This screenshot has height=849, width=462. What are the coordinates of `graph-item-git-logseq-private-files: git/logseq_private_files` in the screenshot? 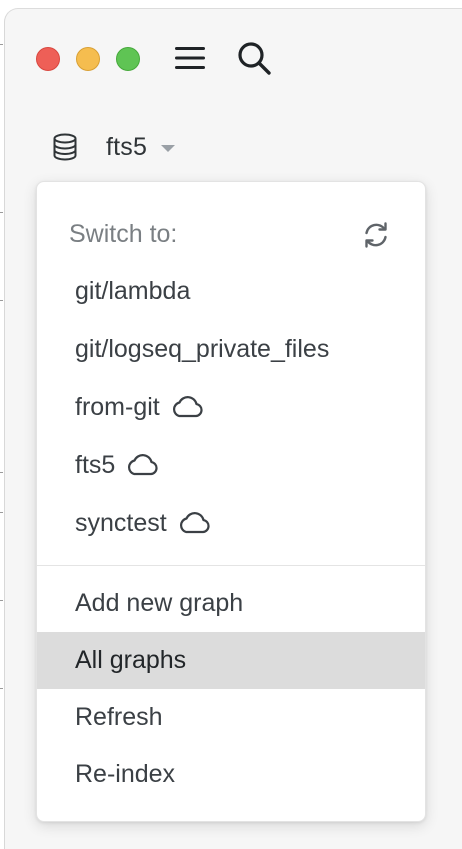 It's located at (231, 349).